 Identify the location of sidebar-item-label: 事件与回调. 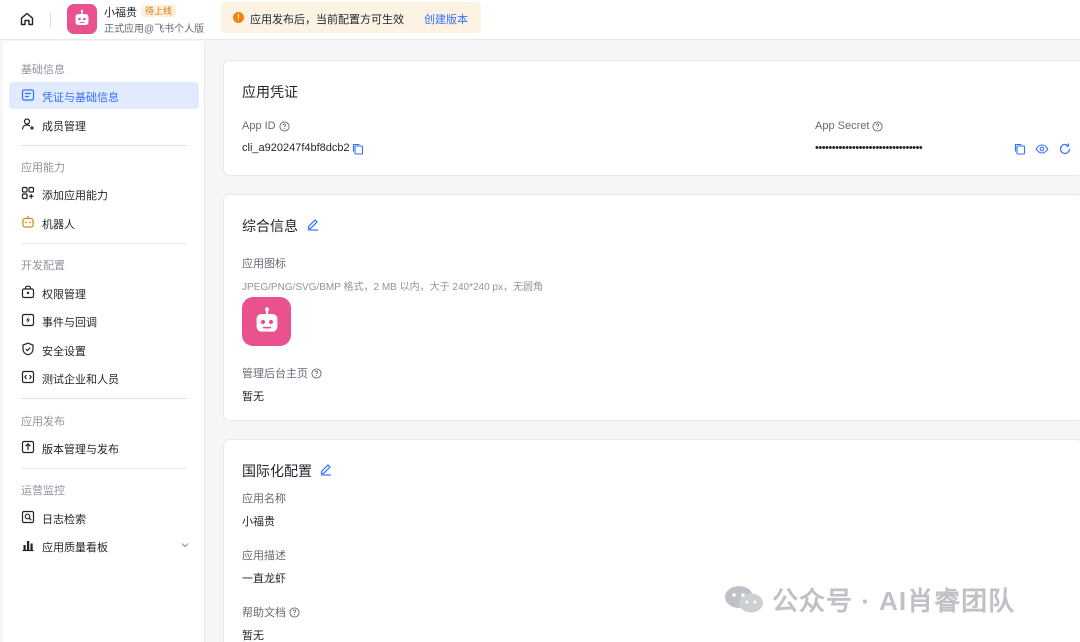
(69, 323).